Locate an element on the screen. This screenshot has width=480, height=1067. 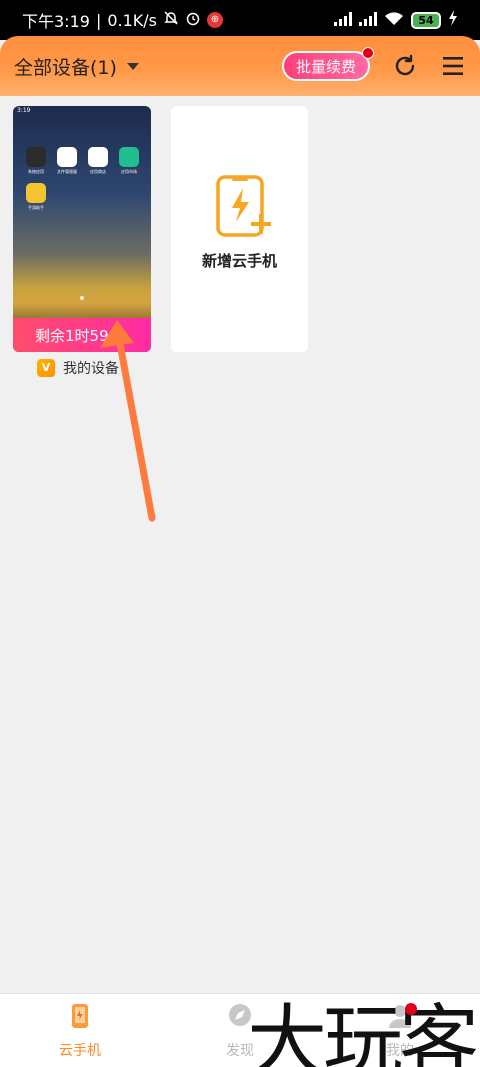
watermark-logo: 大玩客 is located at coordinates (363, 1031).